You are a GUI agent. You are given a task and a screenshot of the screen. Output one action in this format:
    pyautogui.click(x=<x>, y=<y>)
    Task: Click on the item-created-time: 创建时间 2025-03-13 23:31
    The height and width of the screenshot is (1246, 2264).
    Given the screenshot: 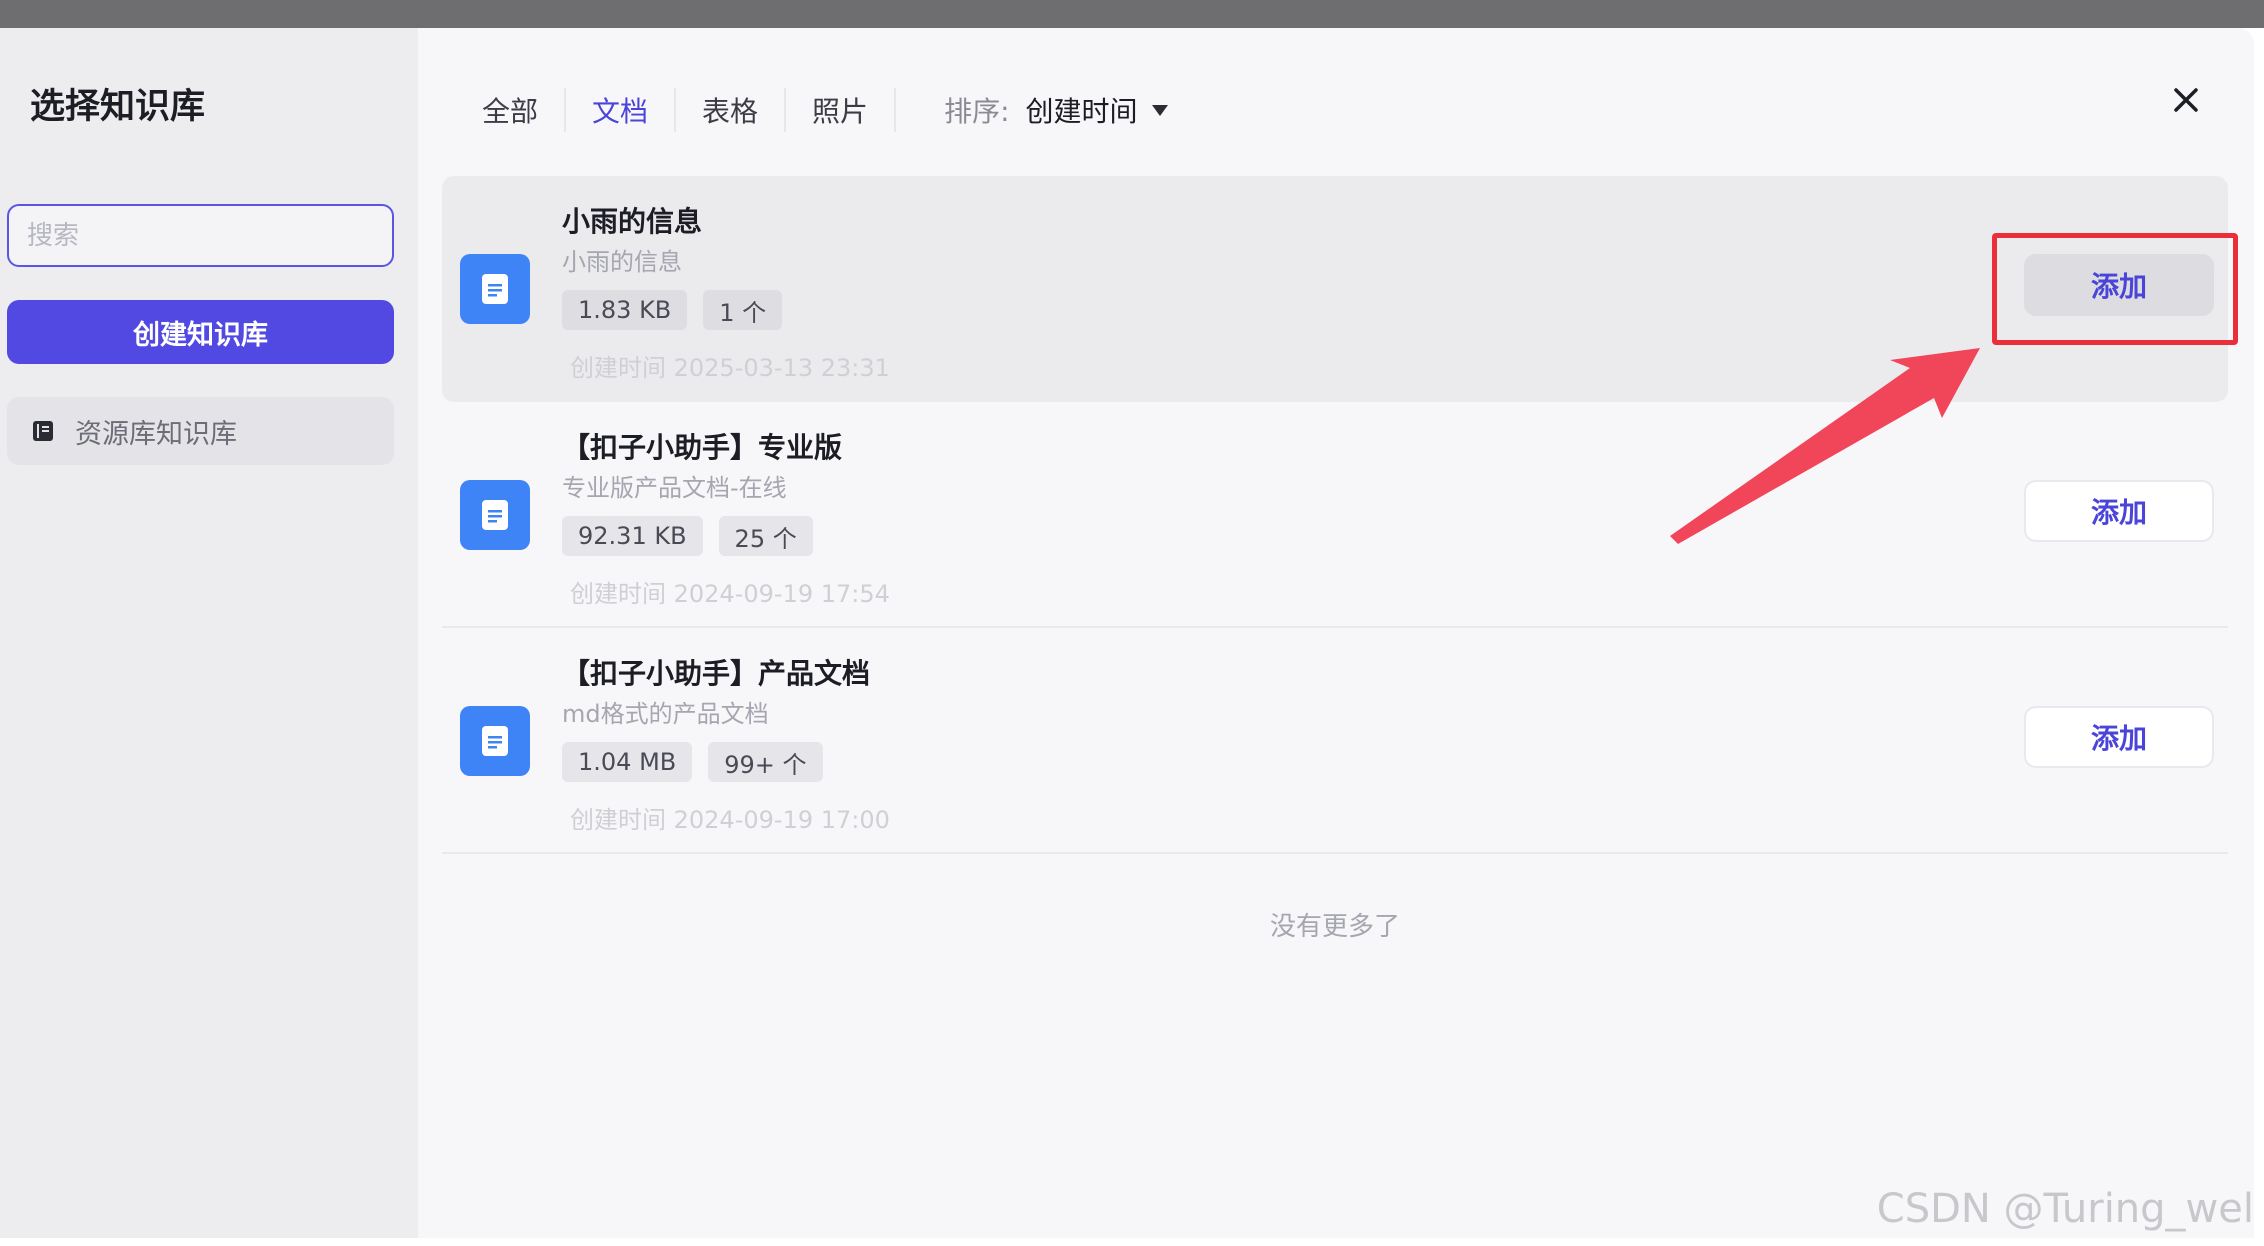 What is the action you would take?
    pyautogui.click(x=730, y=368)
    